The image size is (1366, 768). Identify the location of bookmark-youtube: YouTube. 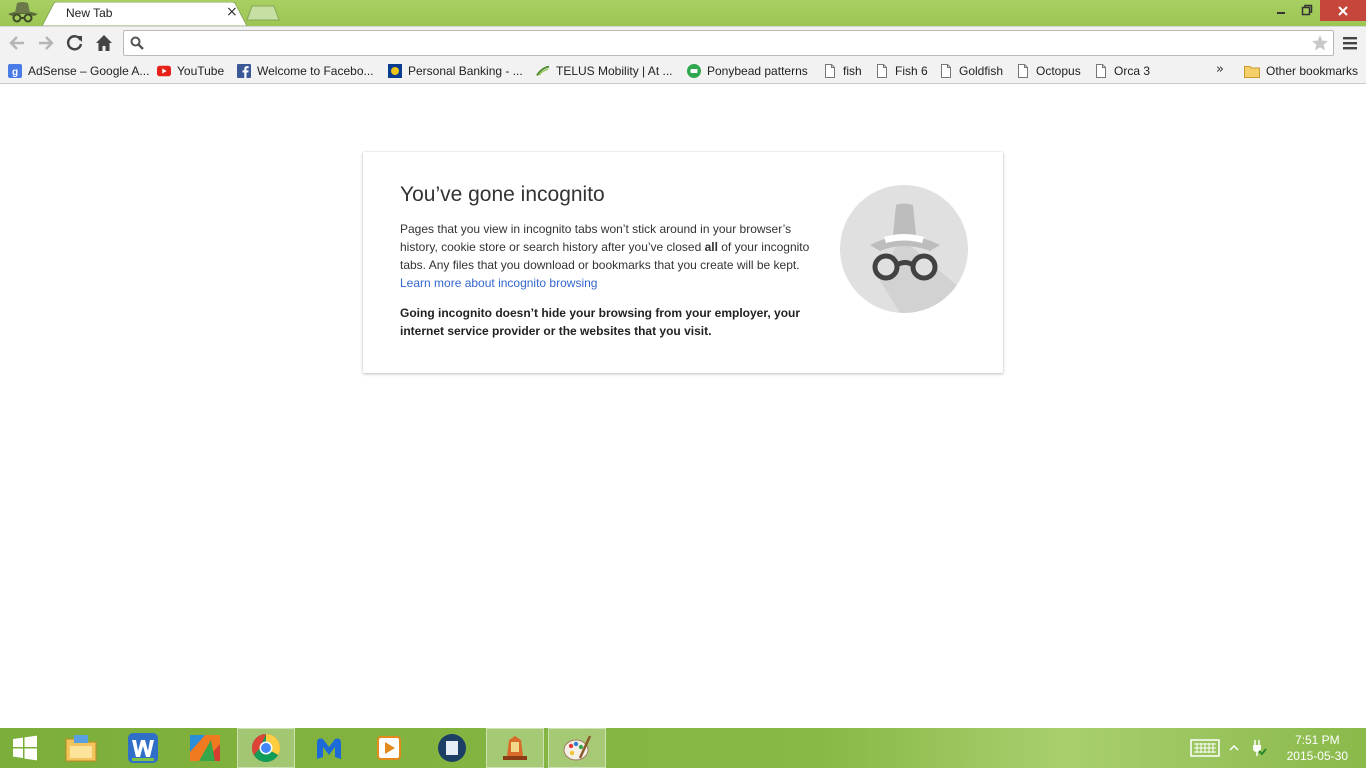
(190, 71).